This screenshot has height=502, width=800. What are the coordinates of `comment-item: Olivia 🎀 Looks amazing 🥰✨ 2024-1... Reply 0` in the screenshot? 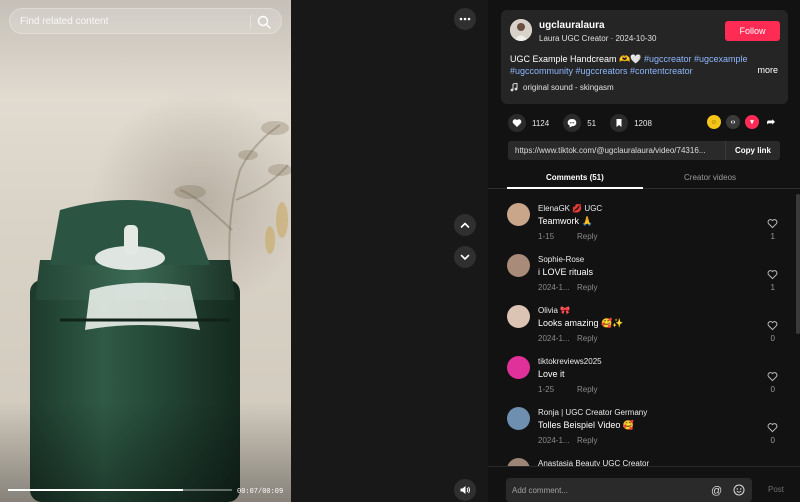 It's located at (644, 325).